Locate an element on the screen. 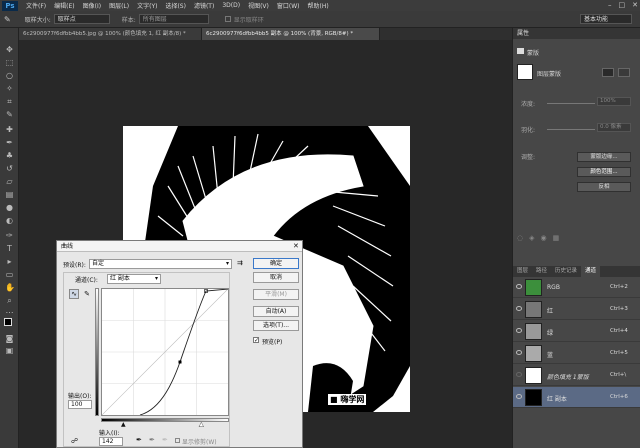 This screenshot has width=640, height=448. black-point-slider: ▲ is located at coordinates (123, 424).